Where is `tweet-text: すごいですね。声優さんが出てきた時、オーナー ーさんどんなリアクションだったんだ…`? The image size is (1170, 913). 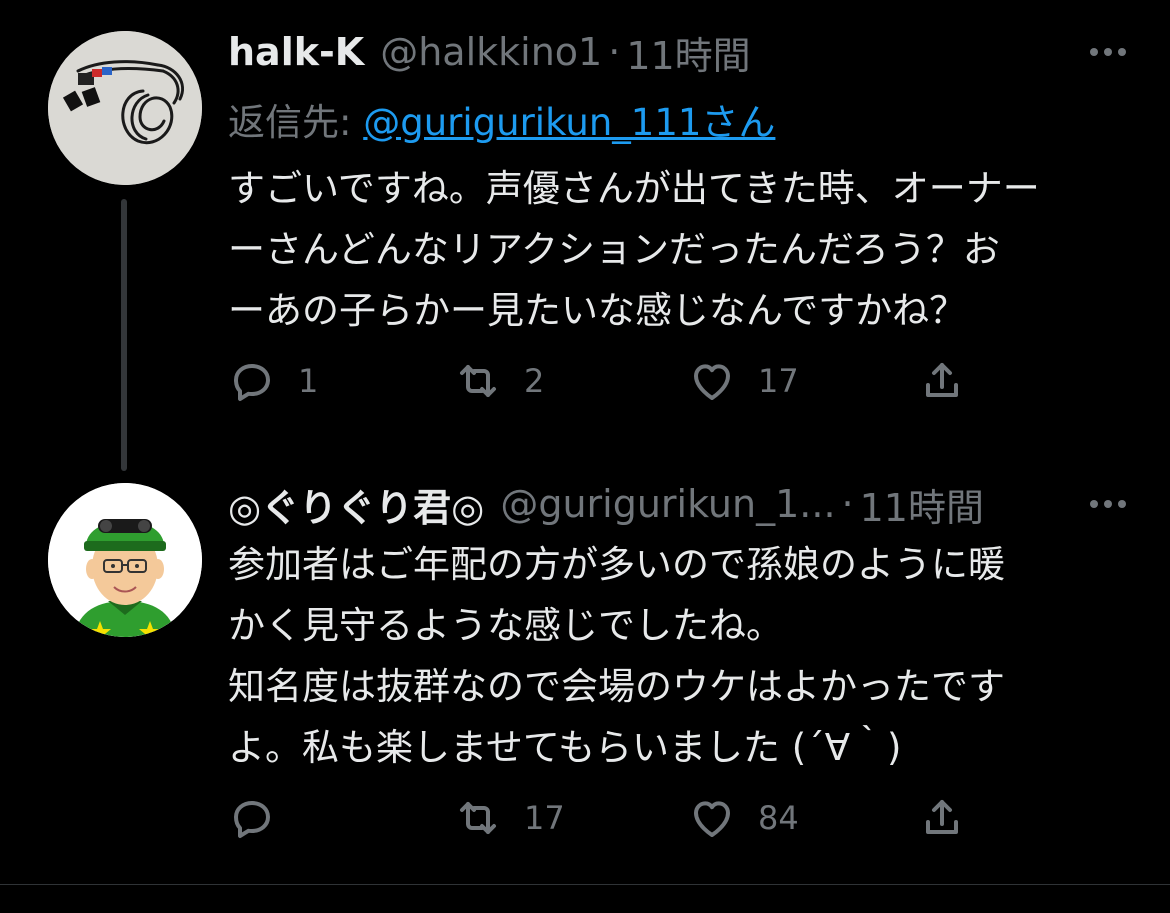 tweet-text: すごいですね。声優さんが出てきた時、オーナー ーさんどんなリアクションだったんだ… is located at coordinates (634, 249).